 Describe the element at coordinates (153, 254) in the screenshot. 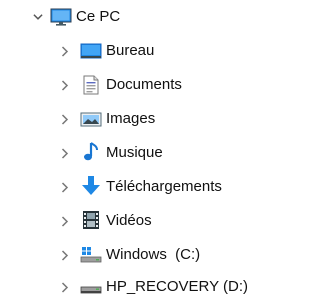

I see `tree-item-label: Windows (C:)` at that location.